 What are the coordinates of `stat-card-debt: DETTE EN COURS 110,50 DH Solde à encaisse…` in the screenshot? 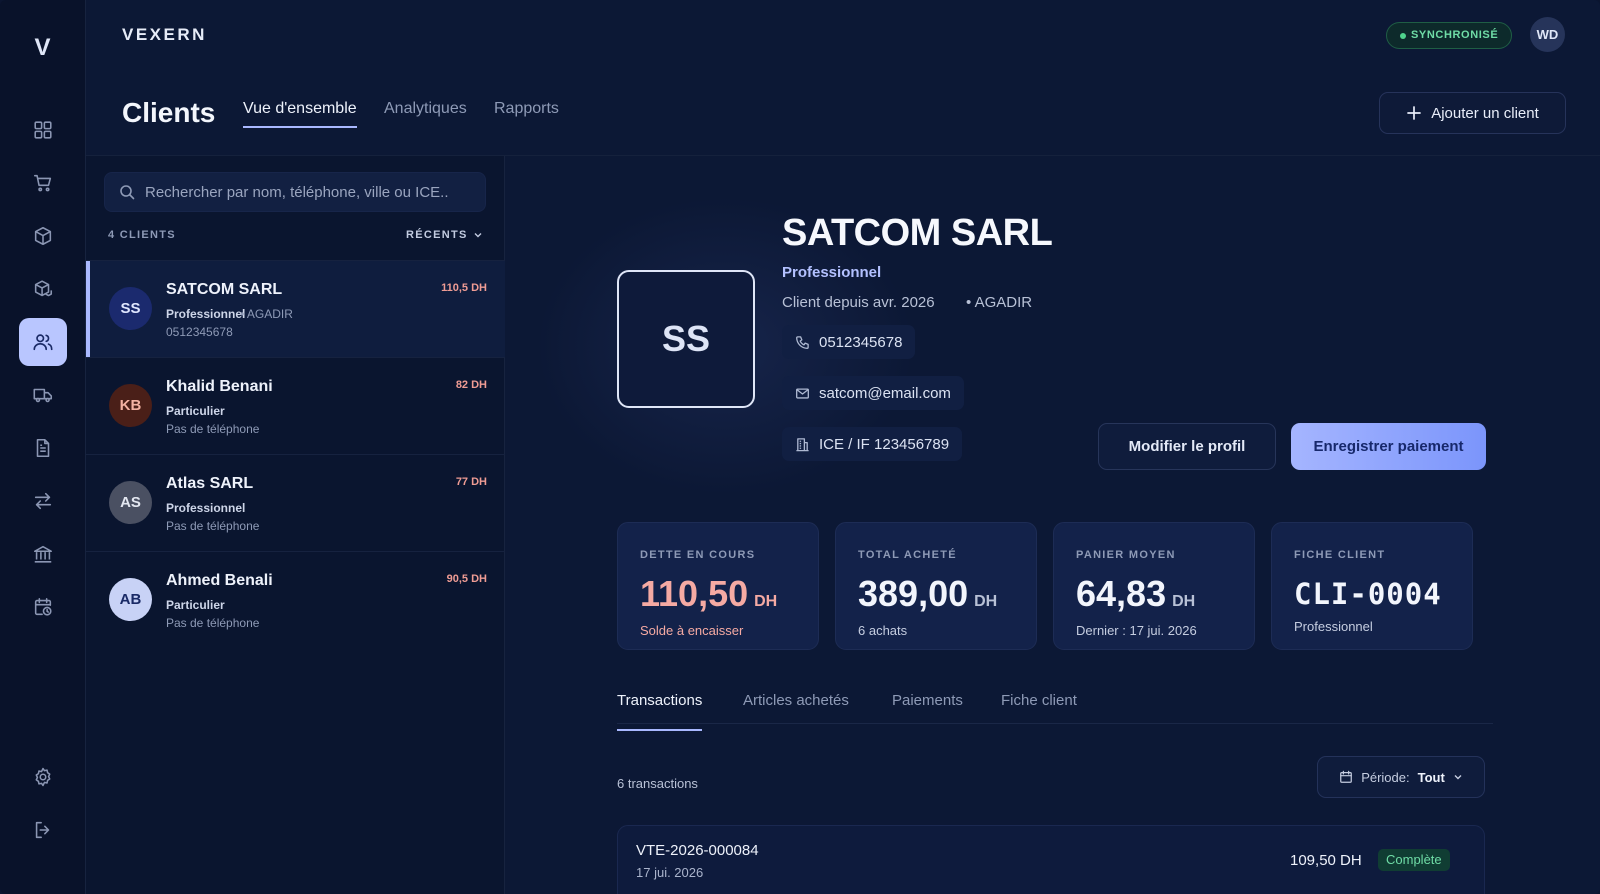 It's located at (718, 586).